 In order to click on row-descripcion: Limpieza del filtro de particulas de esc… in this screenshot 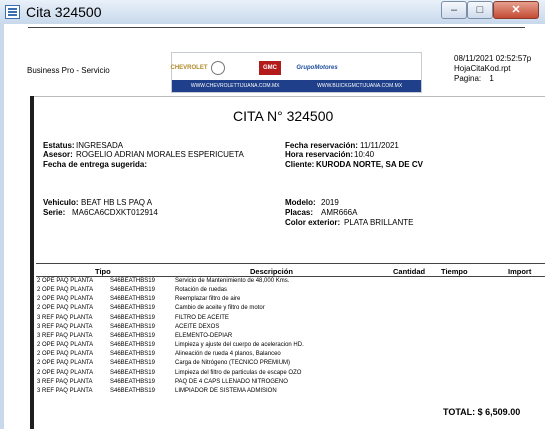, I will do `click(238, 372)`.